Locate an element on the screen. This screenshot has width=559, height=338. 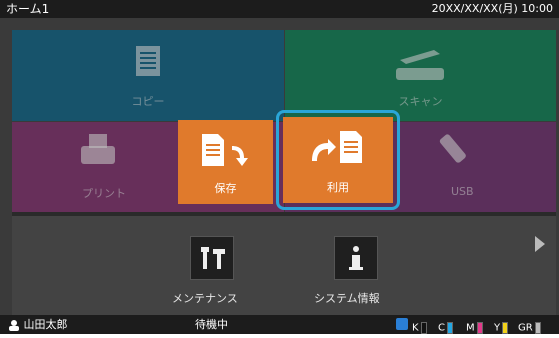
maintenance-button: メンテナンス is located at coordinates (206, 271).